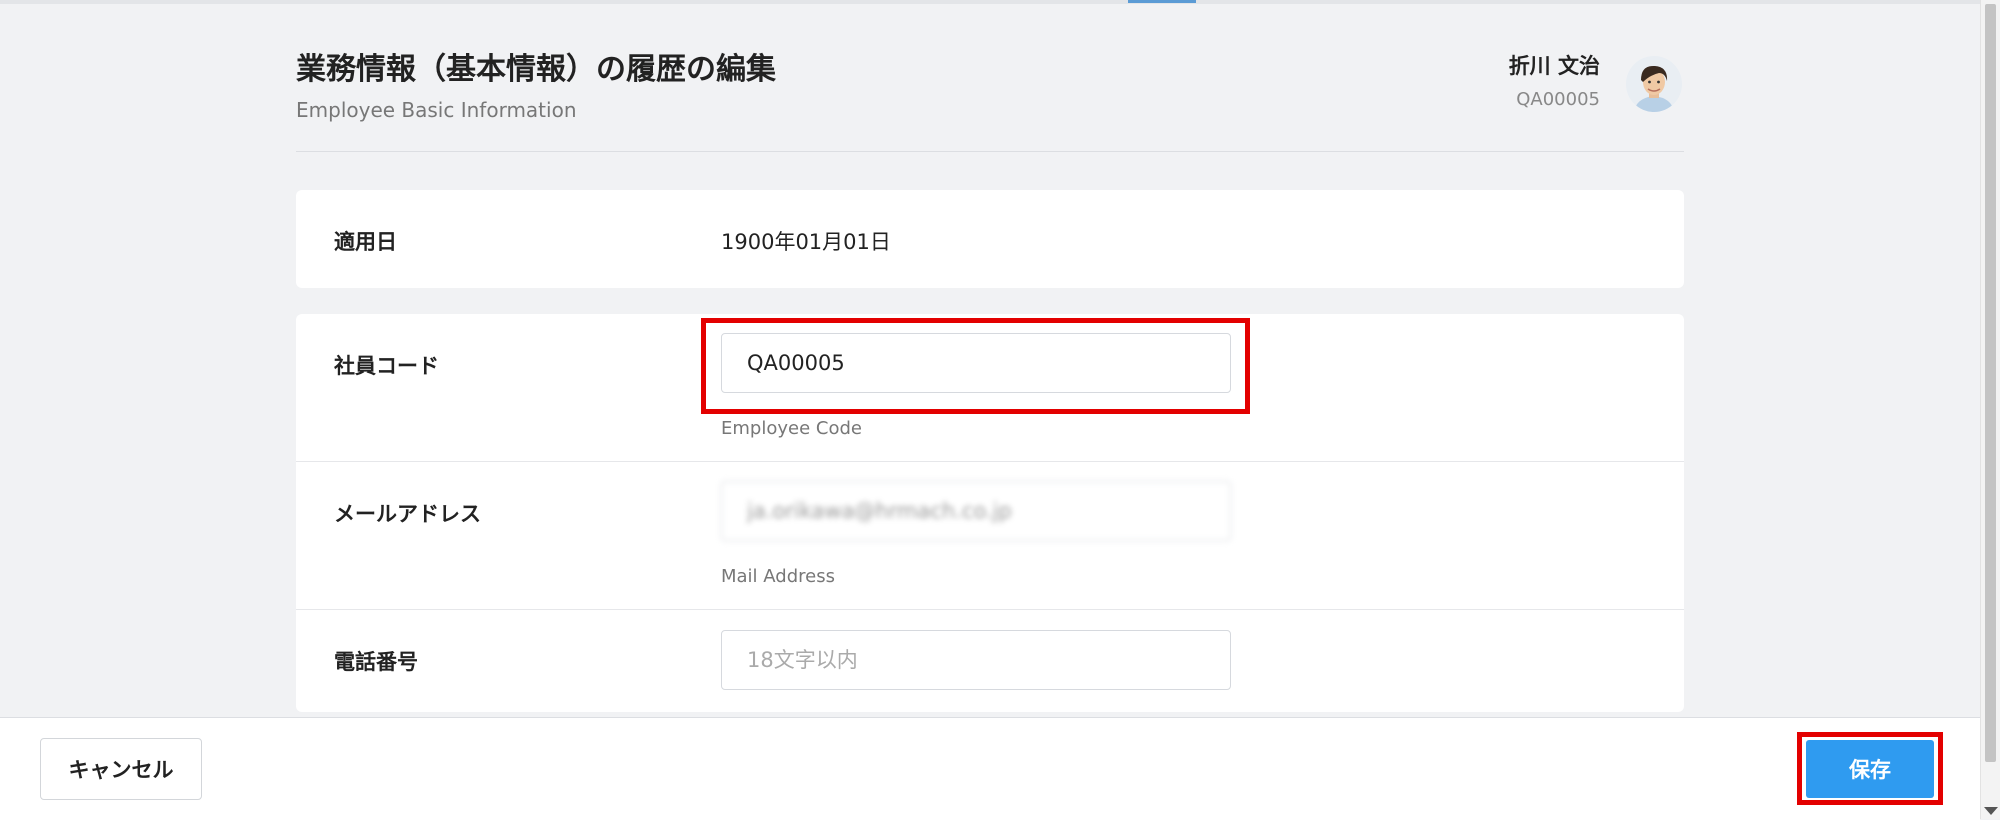 This screenshot has width=2000, height=820. I want to click on active-tab-indicator, so click(1162, 1).